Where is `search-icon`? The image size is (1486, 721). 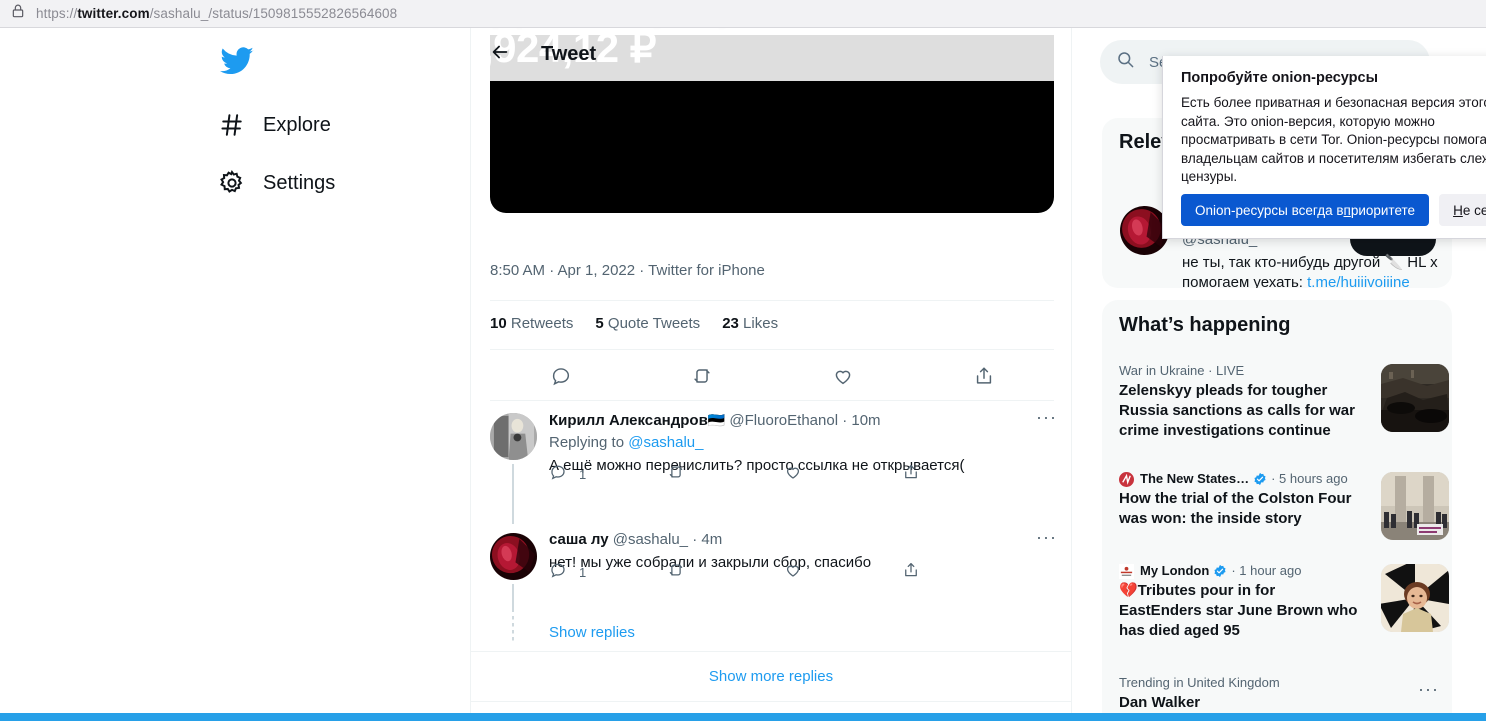 search-icon is located at coordinates (1125, 62).